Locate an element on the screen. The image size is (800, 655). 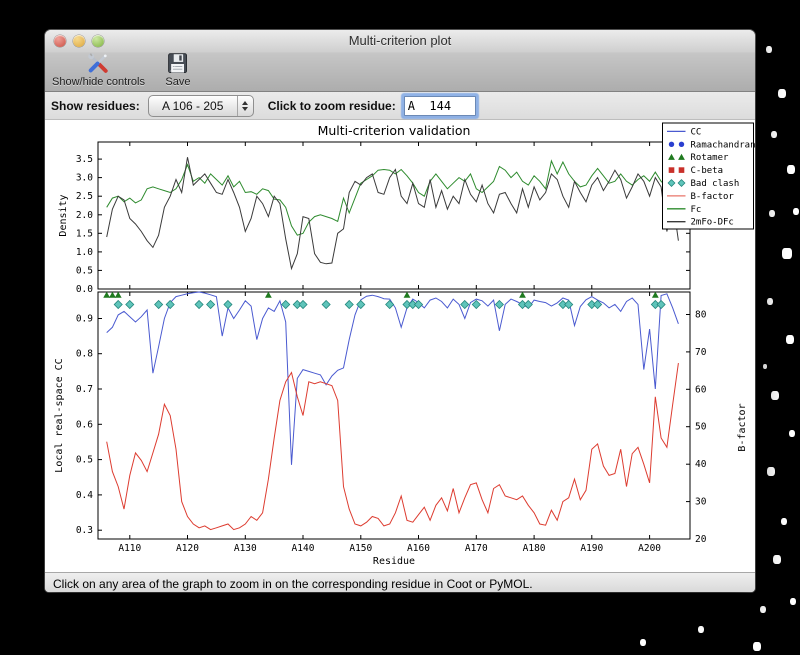
save-icon is located at coordinates (177, 63).